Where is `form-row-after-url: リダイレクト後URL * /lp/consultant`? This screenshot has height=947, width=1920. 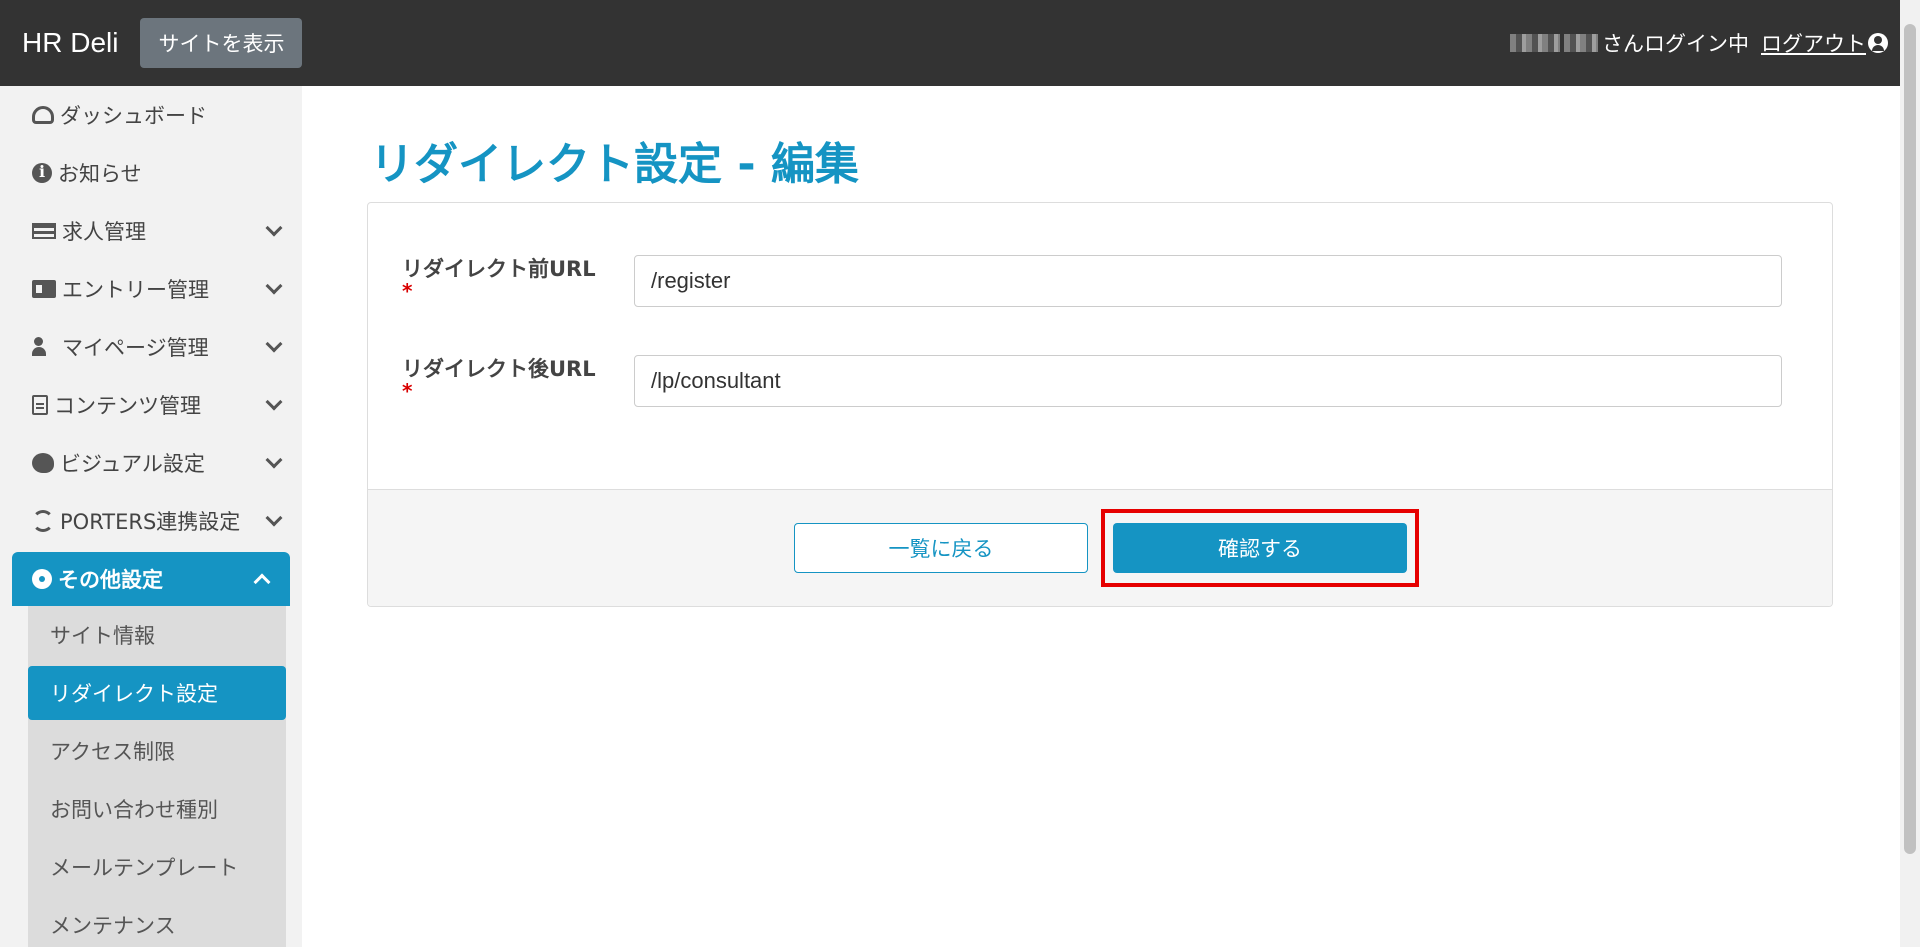
form-row-after-url: リダイレクト後URL * /lp/consultant is located at coordinates (1092, 381).